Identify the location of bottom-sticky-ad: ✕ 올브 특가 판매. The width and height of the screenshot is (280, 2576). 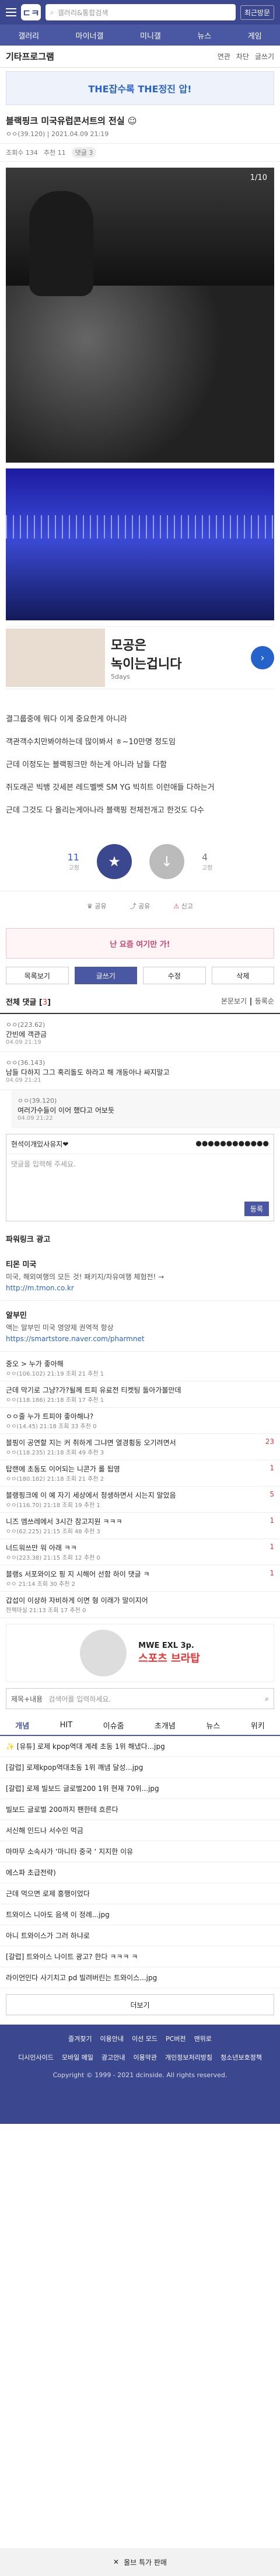
(140, 2562).